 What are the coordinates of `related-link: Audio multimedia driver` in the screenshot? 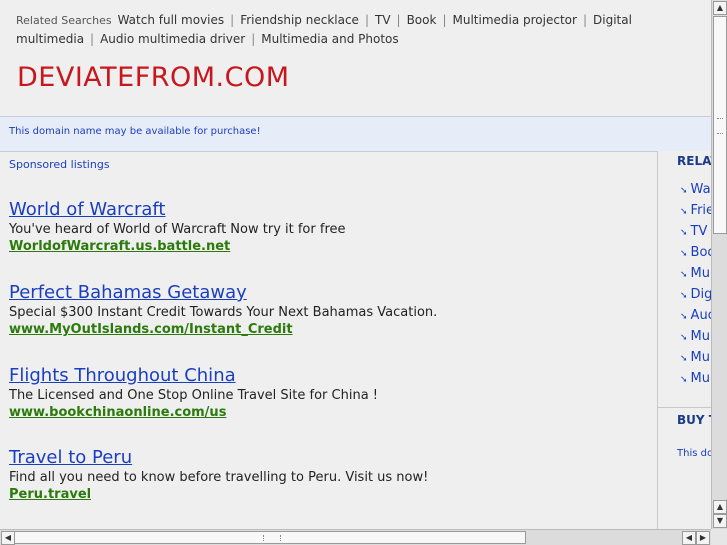 It's located at (172, 39).